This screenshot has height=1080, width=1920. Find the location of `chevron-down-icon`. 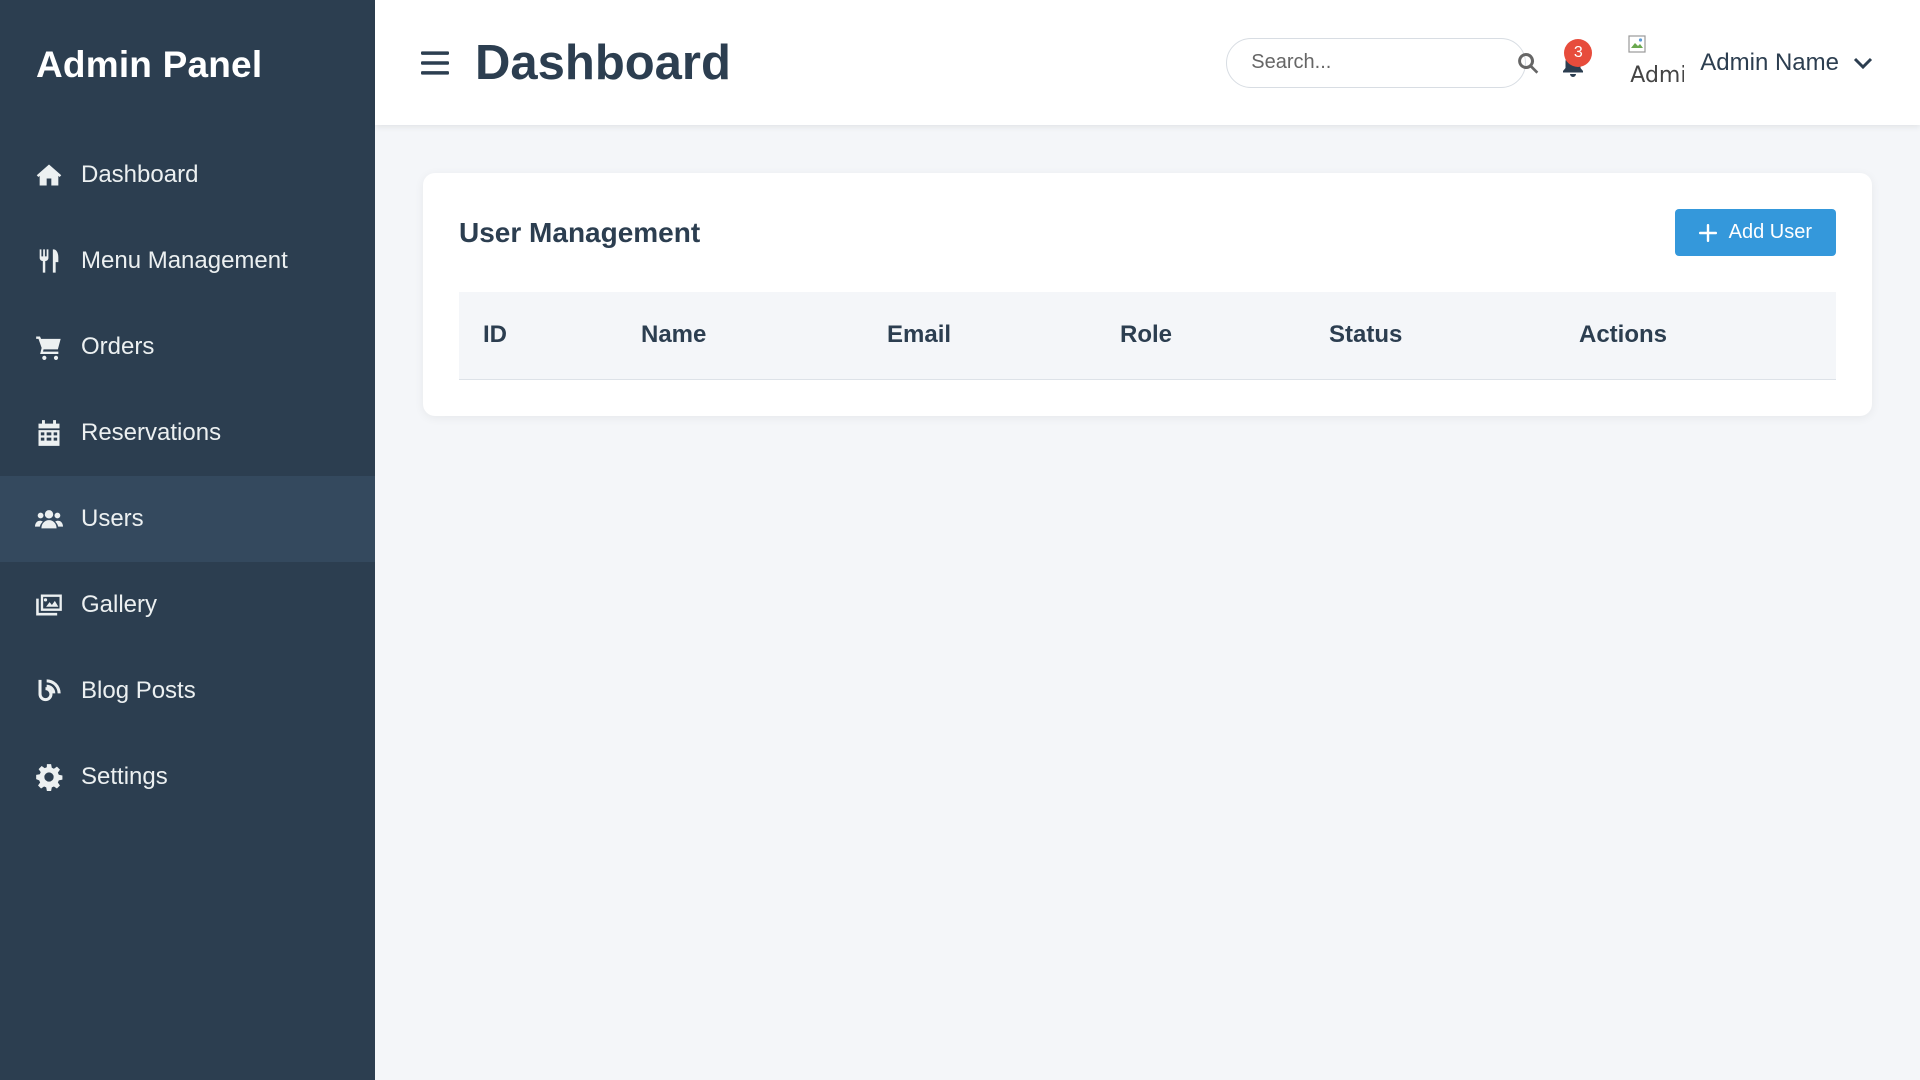

chevron-down-icon is located at coordinates (1863, 63).